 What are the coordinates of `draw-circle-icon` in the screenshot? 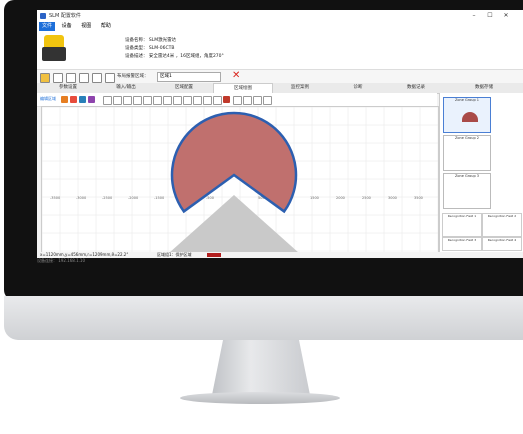 It's located at (64, 99).